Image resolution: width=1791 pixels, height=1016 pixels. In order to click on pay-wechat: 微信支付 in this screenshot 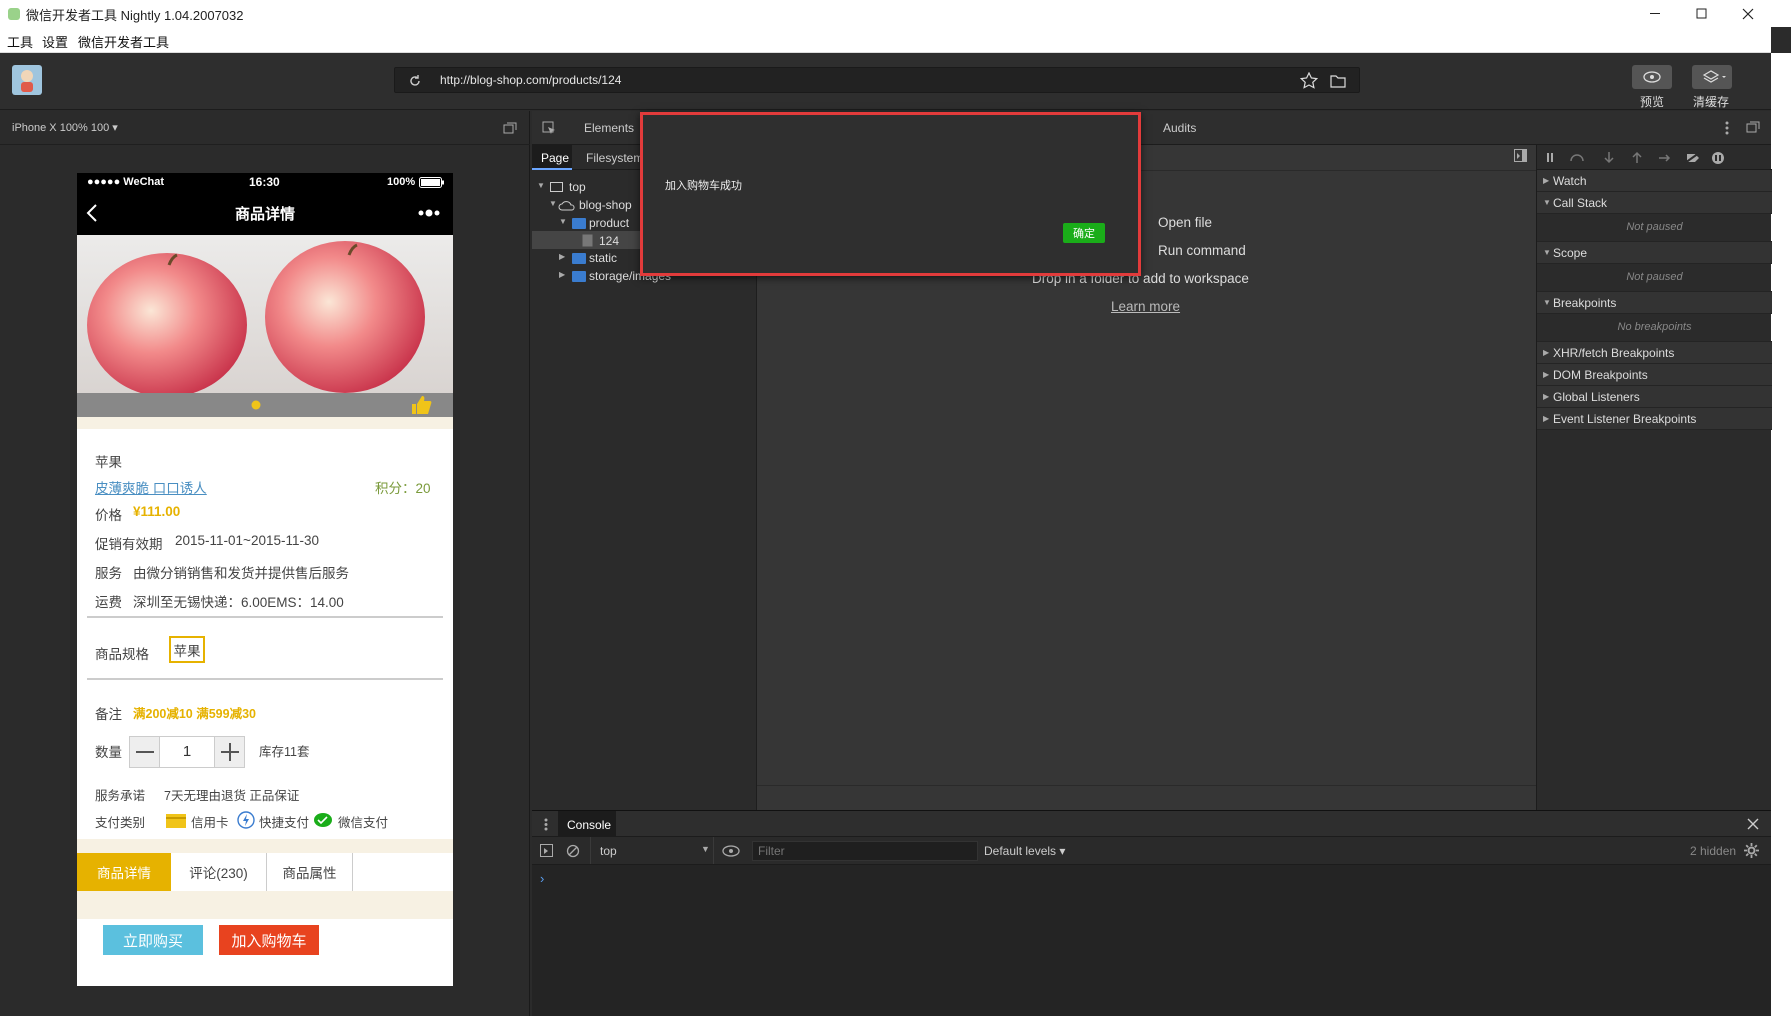, I will do `click(363, 823)`.